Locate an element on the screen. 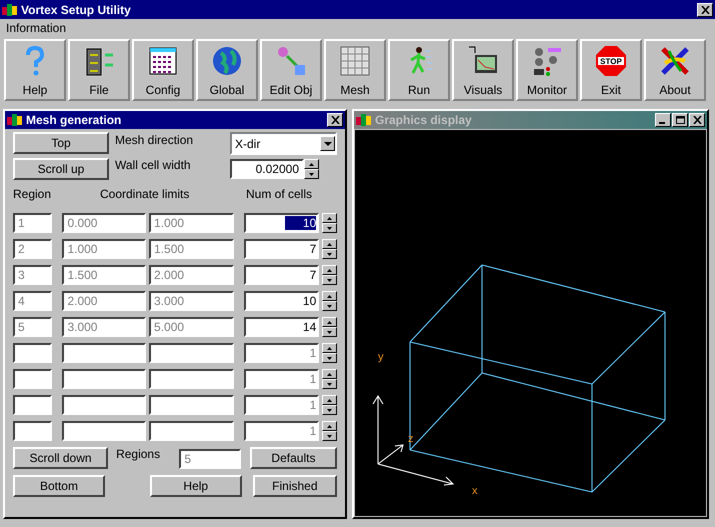 Image resolution: width=715 pixels, height=527 pixels. toolbar-button: STOP Exit is located at coordinates (611, 70).